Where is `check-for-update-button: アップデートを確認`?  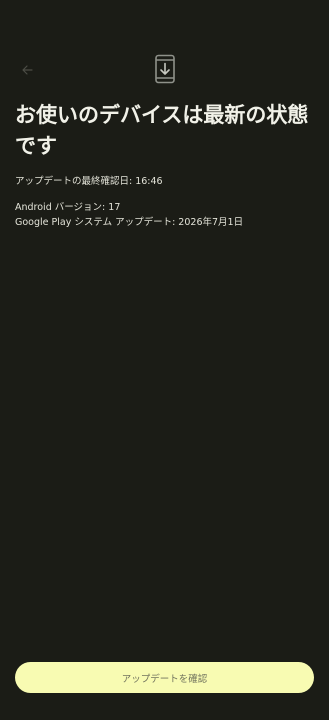
check-for-update-button: アップデートを確認 is located at coordinates (164, 677).